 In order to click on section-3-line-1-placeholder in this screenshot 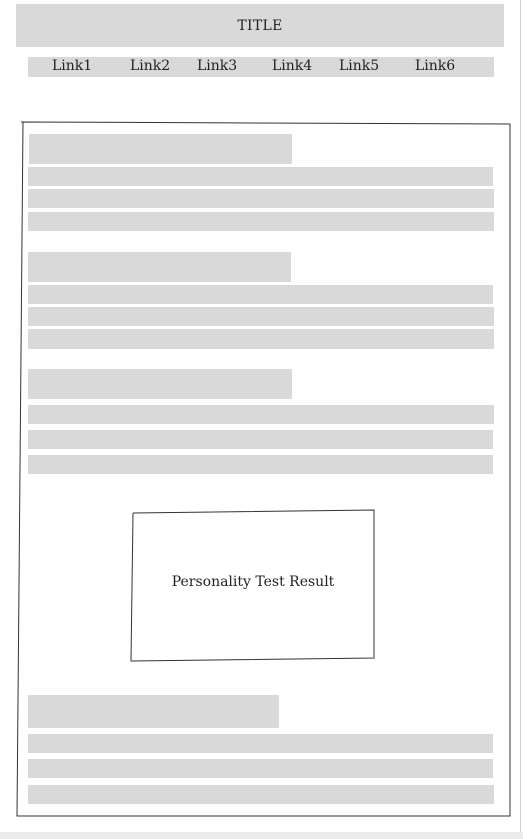, I will do `click(261, 414)`.